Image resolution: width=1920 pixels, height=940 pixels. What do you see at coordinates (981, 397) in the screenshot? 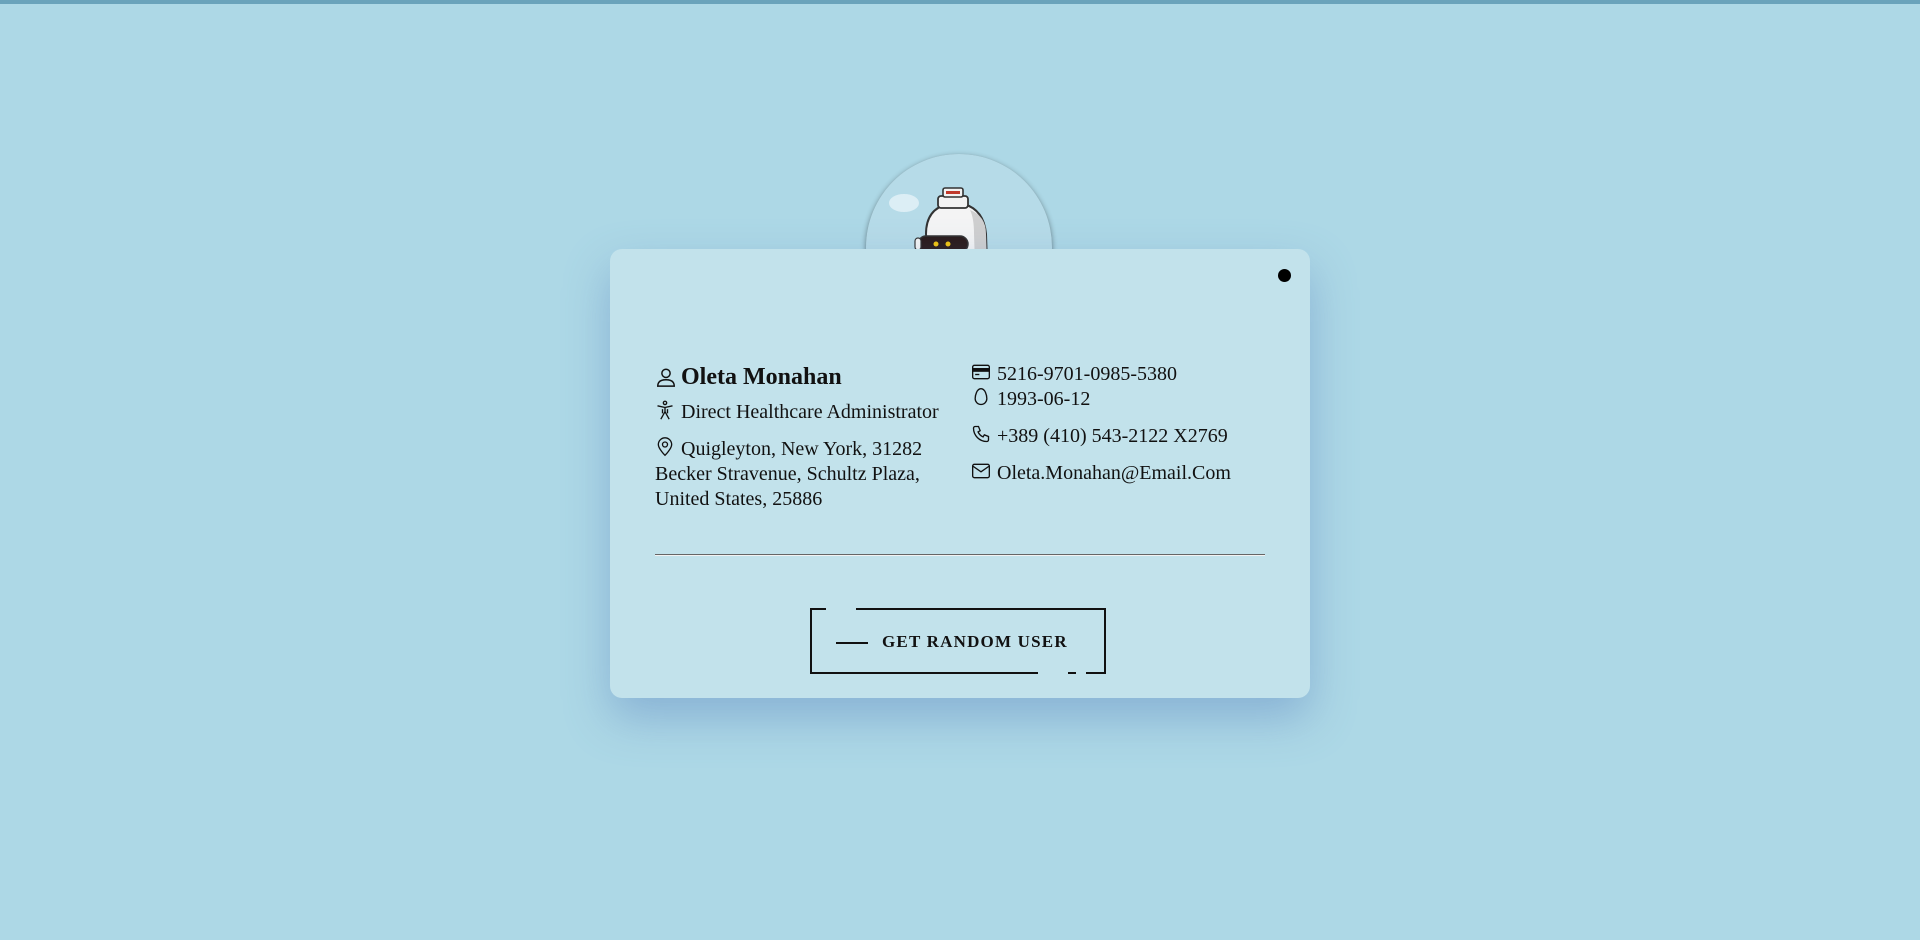
I see `egg-icon` at bounding box center [981, 397].